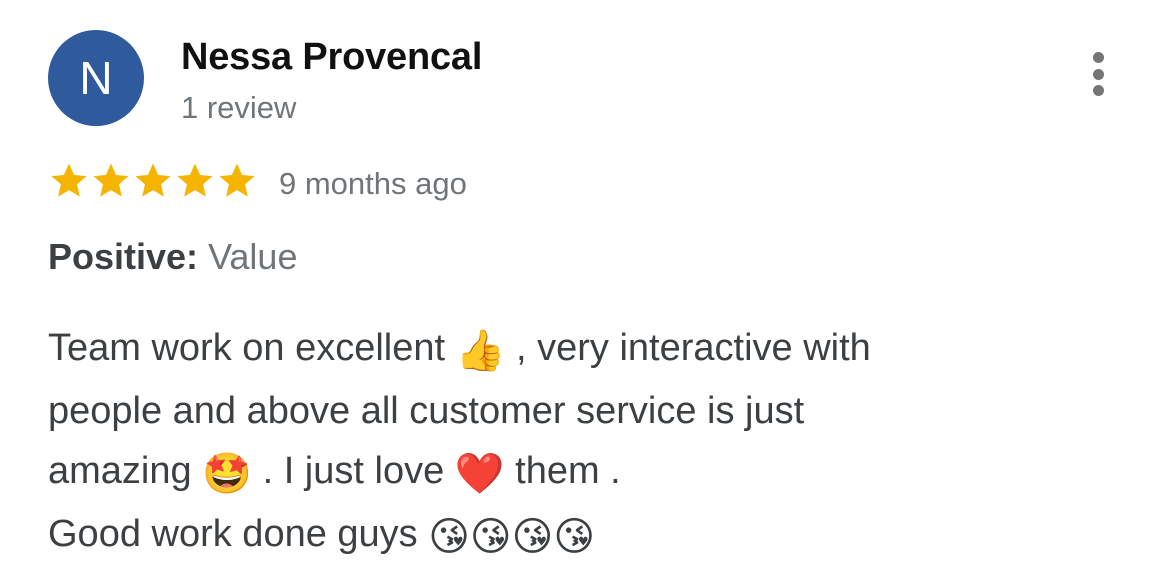 This screenshot has width=1170, height=585. Describe the element at coordinates (253, 256) in the screenshot. I see `positive-value: Value` at that location.